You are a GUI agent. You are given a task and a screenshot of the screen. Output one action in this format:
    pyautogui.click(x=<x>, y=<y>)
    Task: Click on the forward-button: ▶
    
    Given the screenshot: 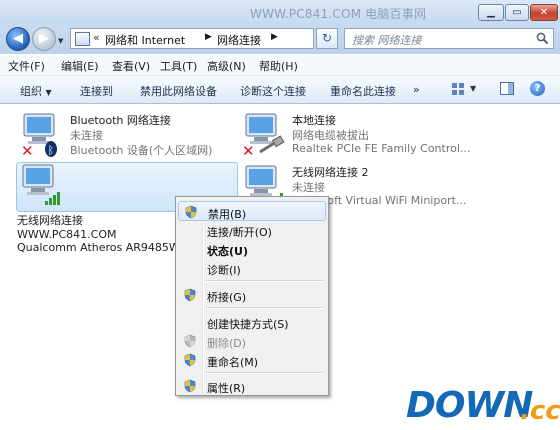 What is the action you would take?
    pyautogui.click(x=44, y=39)
    